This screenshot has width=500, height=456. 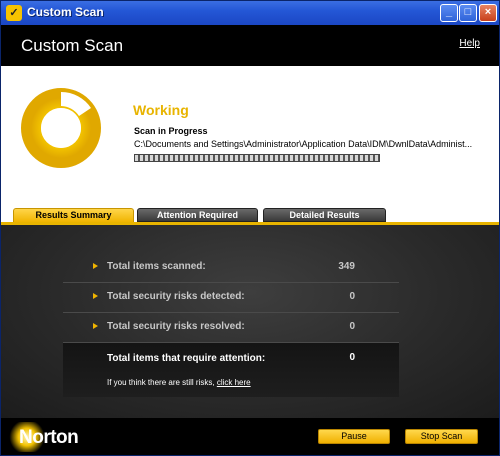 What do you see at coordinates (441, 436) in the screenshot?
I see `stop-scan-button: Stop Scan` at bounding box center [441, 436].